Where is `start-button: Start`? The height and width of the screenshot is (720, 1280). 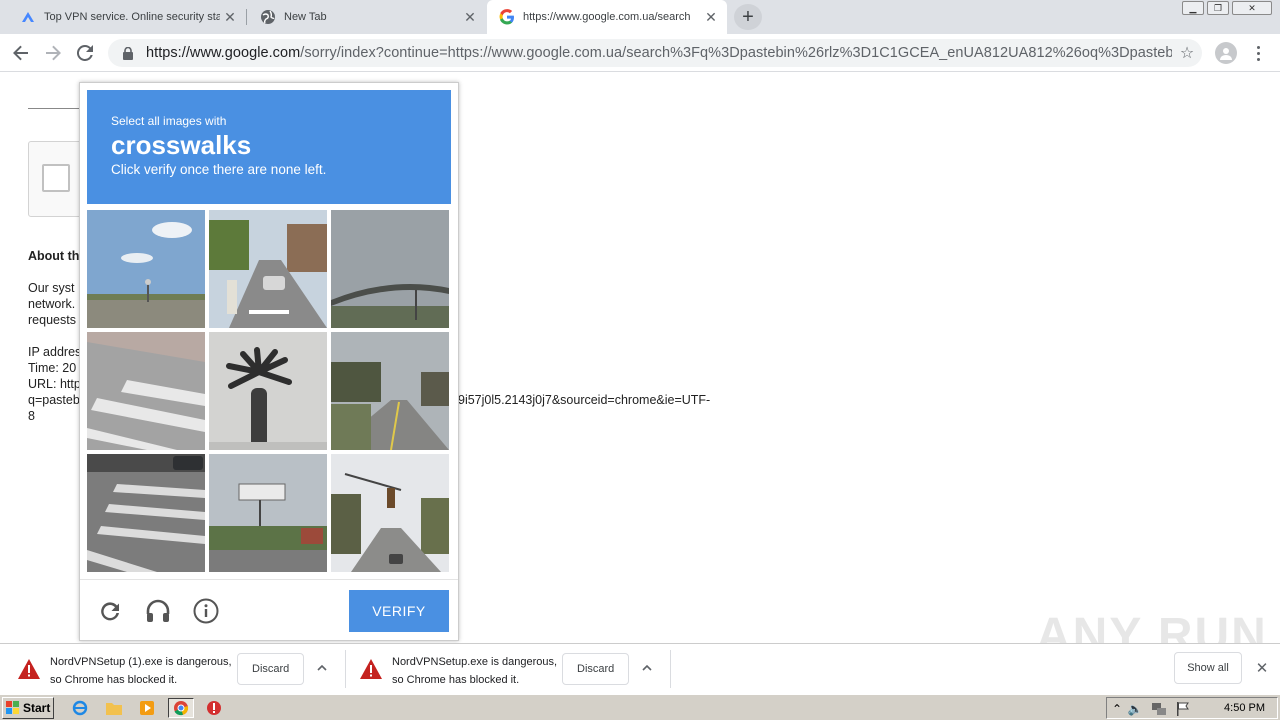 start-button: Start is located at coordinates (28, 708).